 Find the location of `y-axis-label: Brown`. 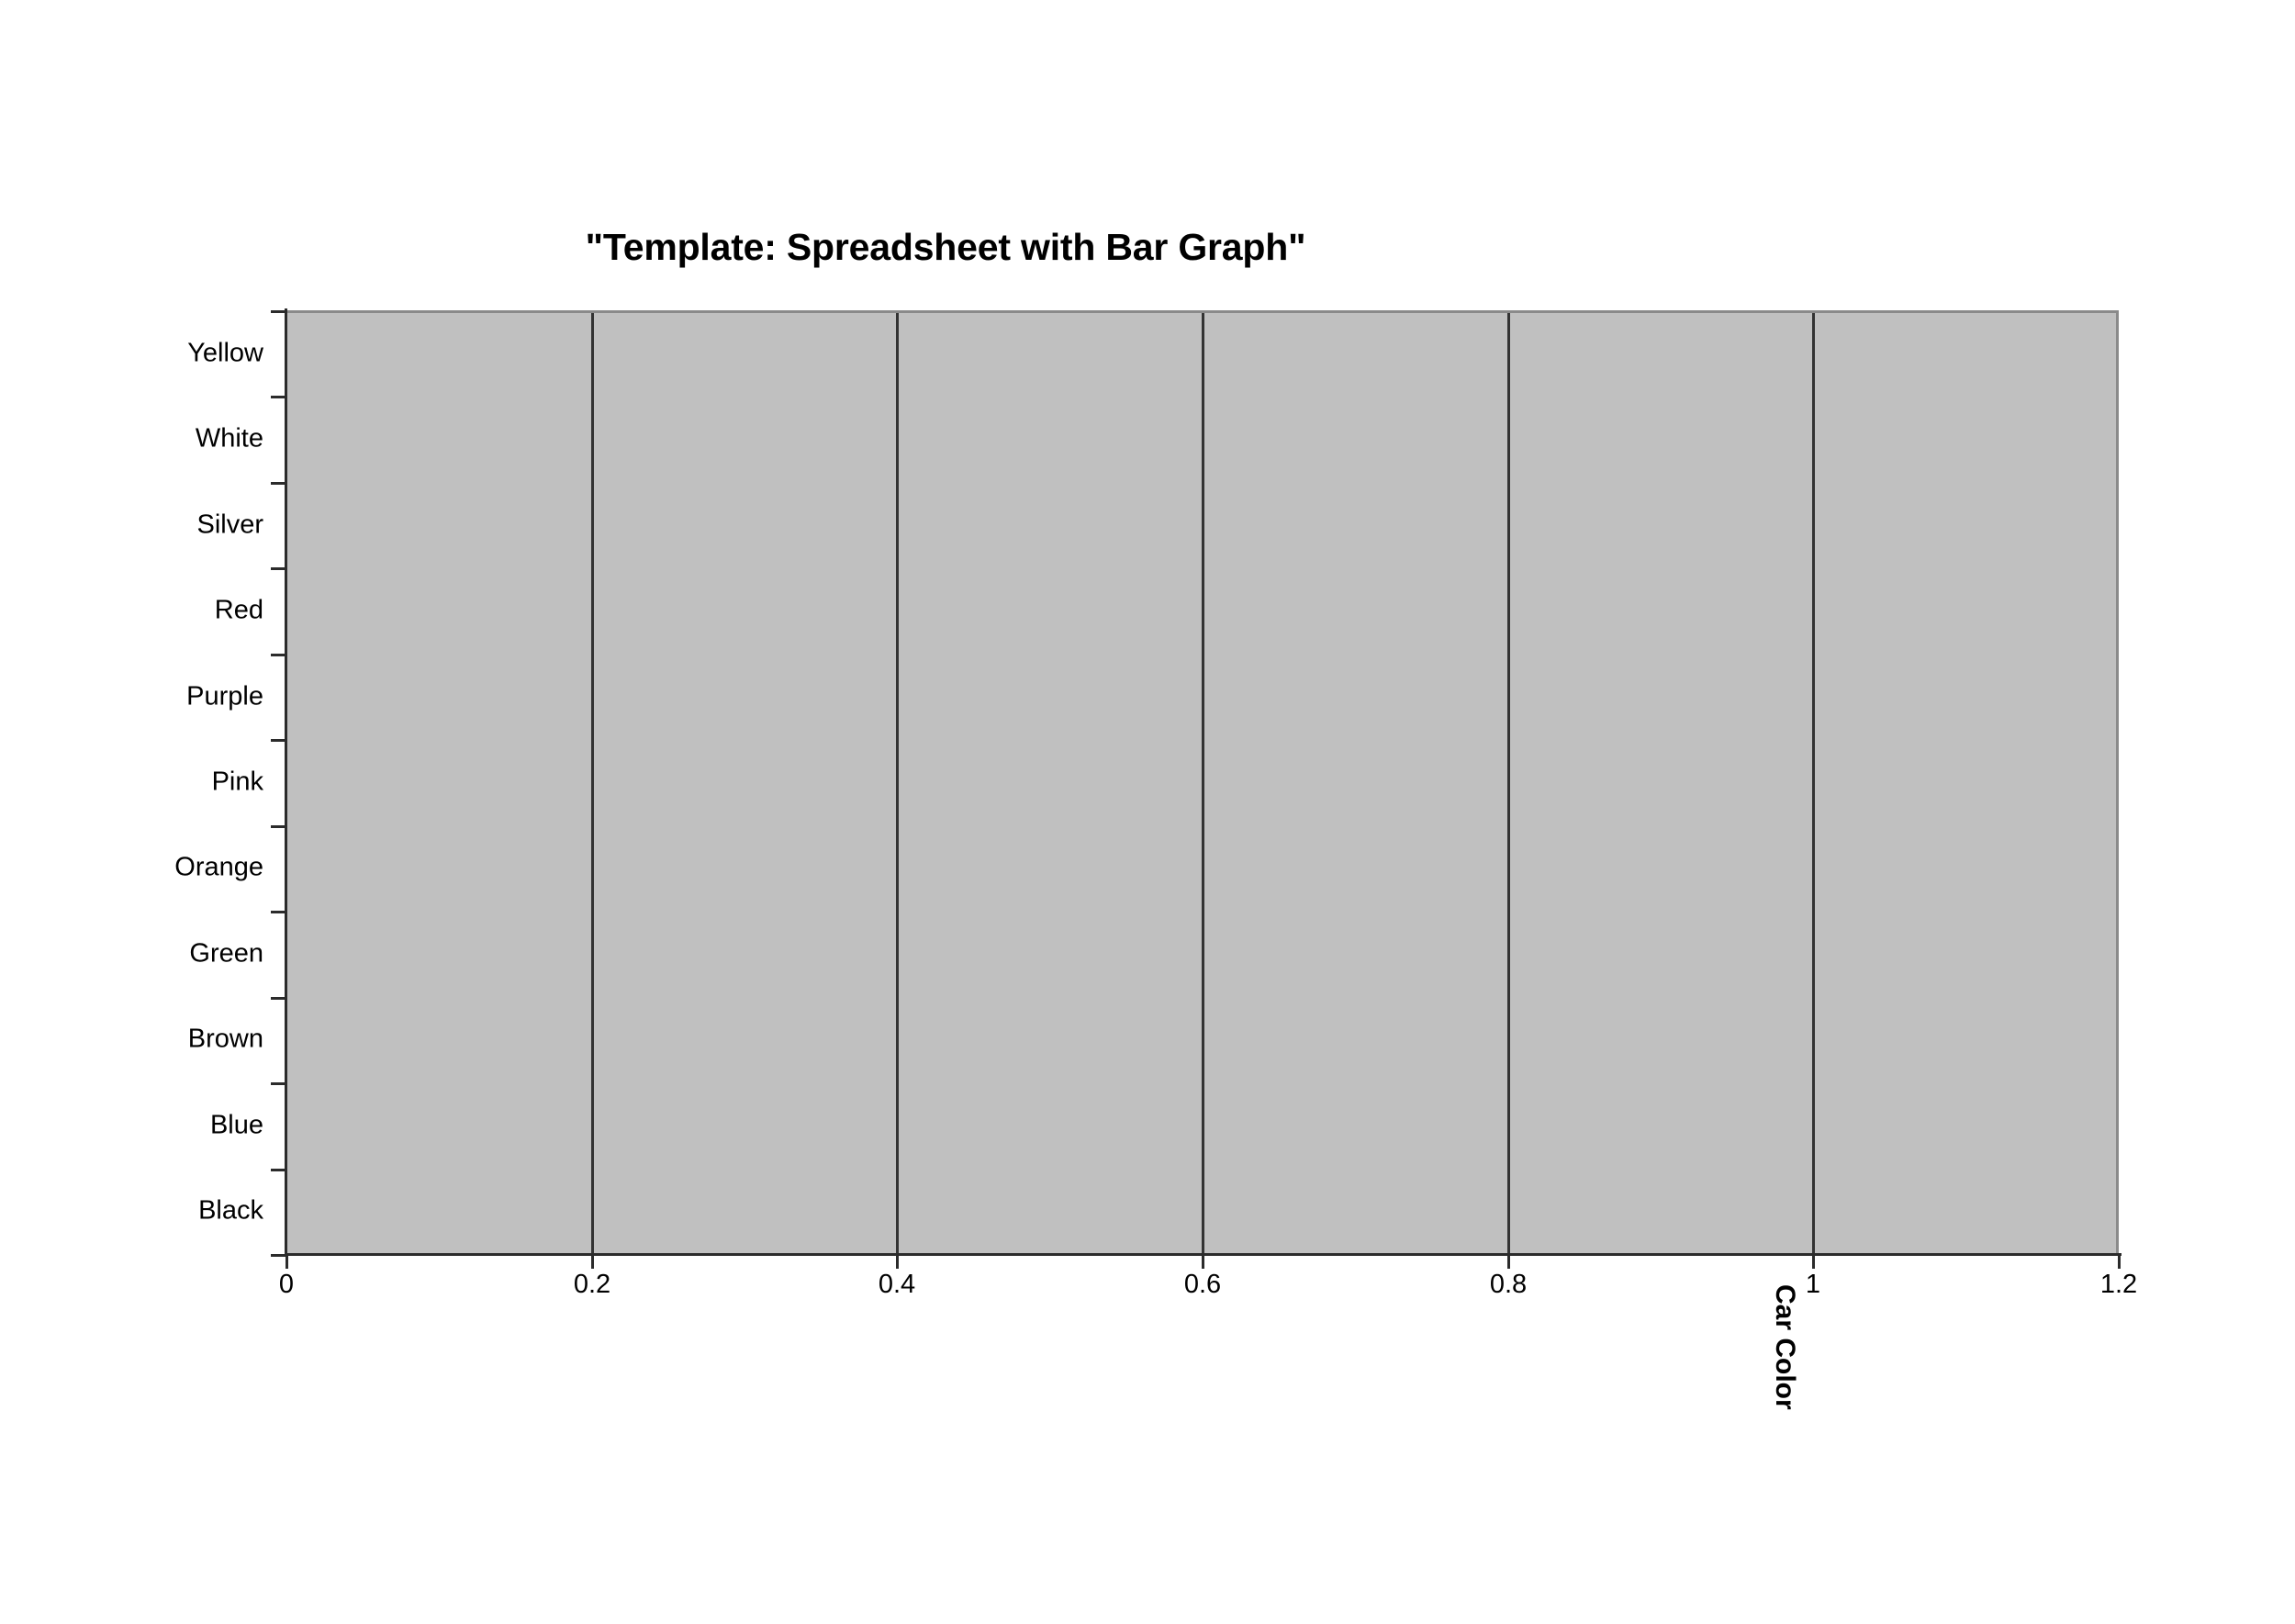

y-axis-label: Brown is located at coordinates (225, 1039).